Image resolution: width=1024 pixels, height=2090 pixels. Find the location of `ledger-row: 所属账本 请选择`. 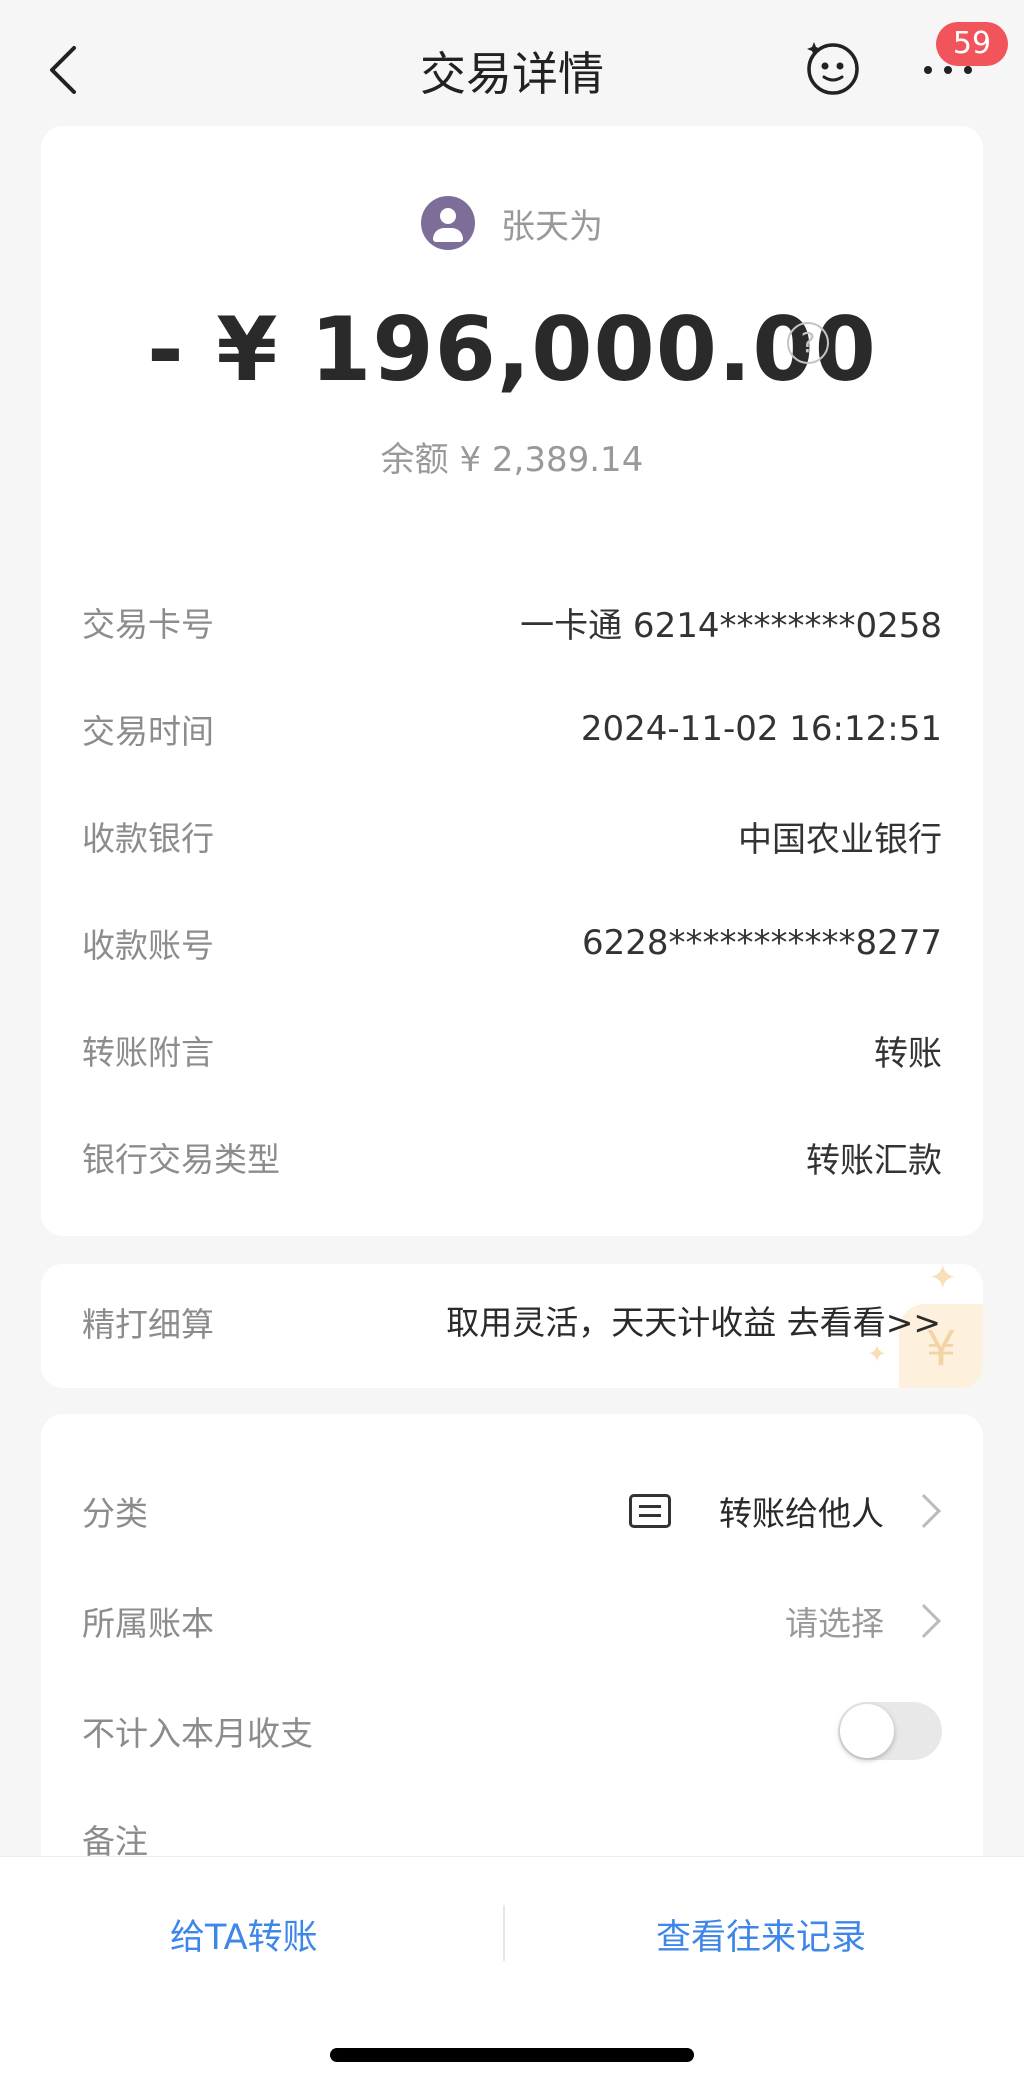

ledger-row: 所属账本 请选择 is located at coordinates (512, 1621).